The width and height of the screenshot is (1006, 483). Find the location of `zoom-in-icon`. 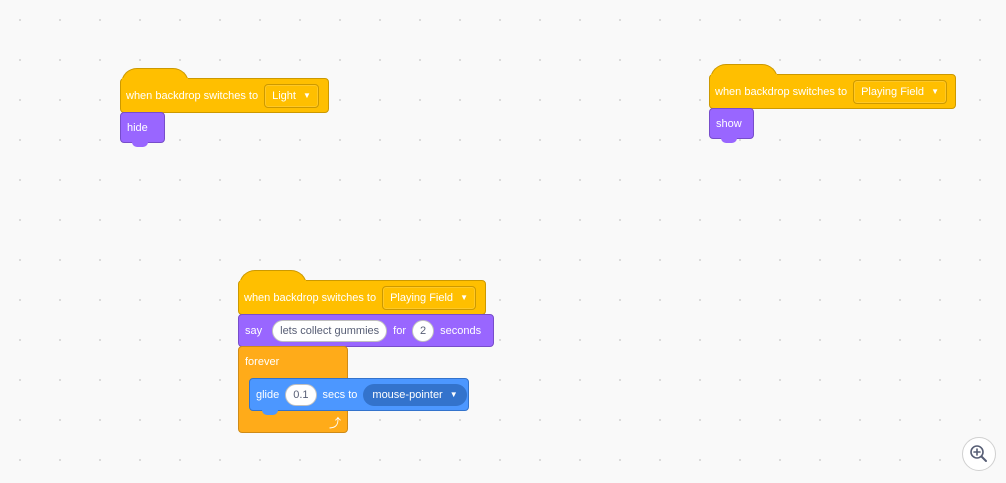

zoom-in-icon is located at coordinates (978, 453).